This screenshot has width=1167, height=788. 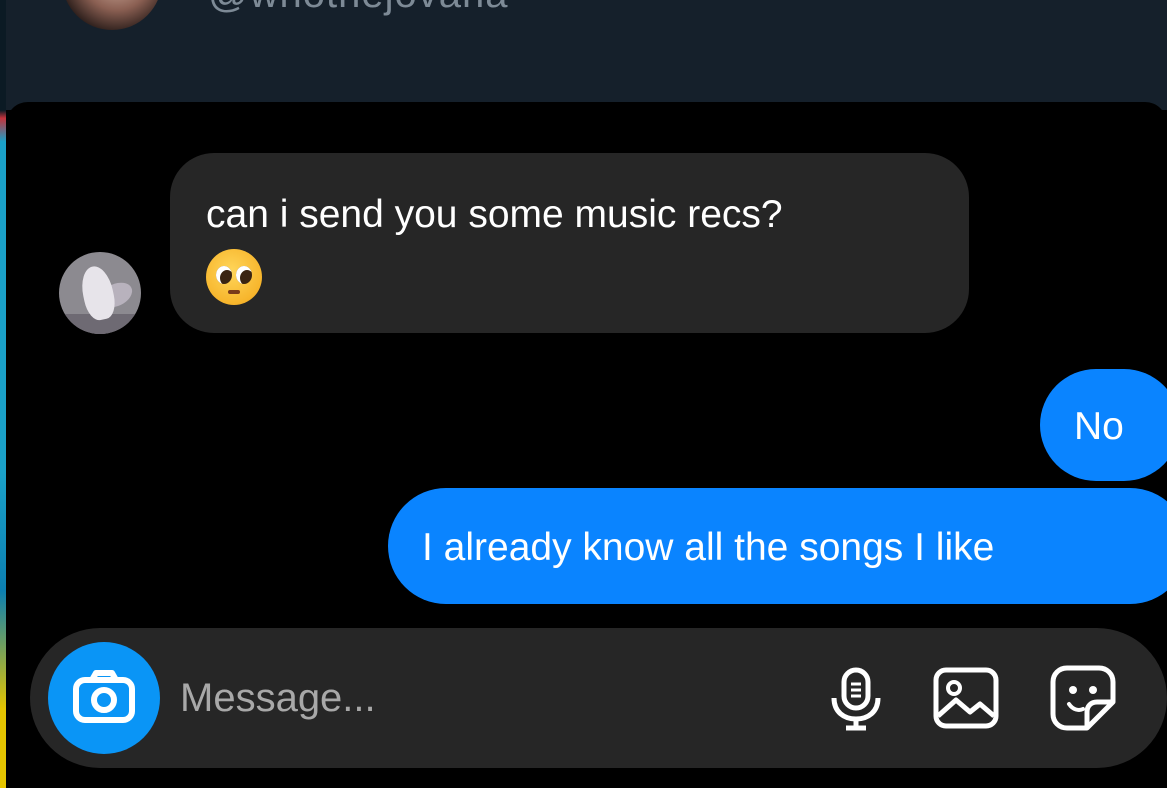 I want to click on image-icon, so click(x=966, y=698).